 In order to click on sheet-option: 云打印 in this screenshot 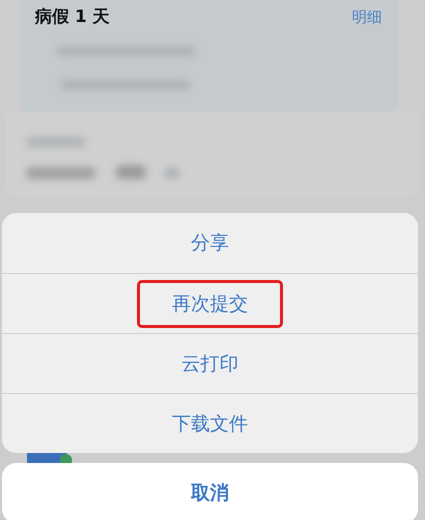, I will do `click(210, 363)`.